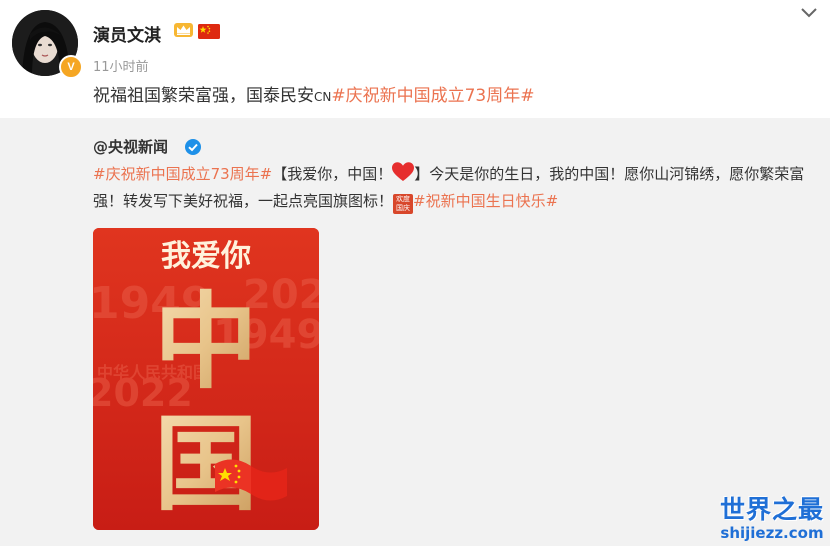 Image resolution: width=830 pixels, height=546 pixels. I want to click on post-text-main: 祝福祖国繁荣富强，国泰民安, so click(203, 96).